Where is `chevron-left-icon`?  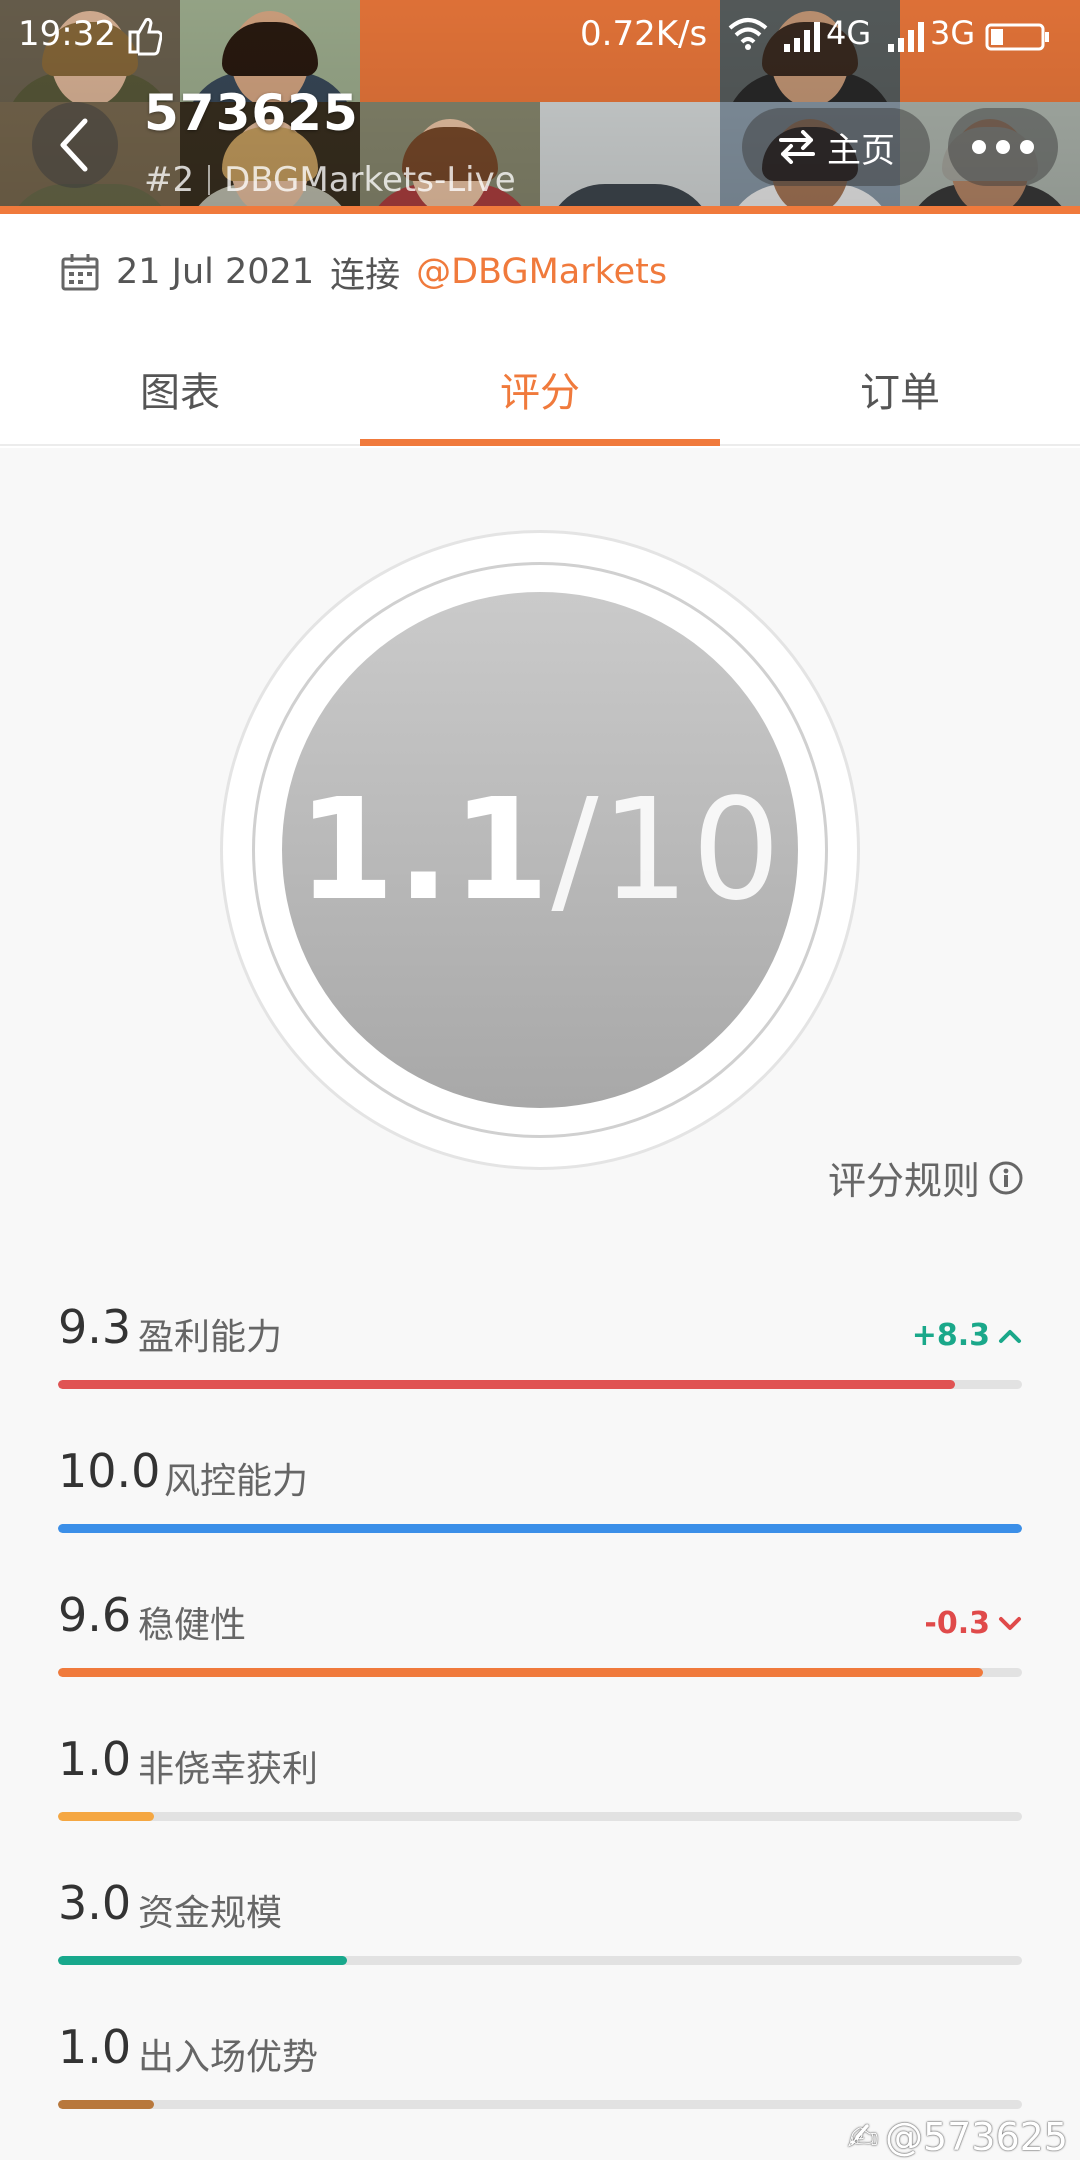
chevron-left-icon is located at coordinates (74, 145).